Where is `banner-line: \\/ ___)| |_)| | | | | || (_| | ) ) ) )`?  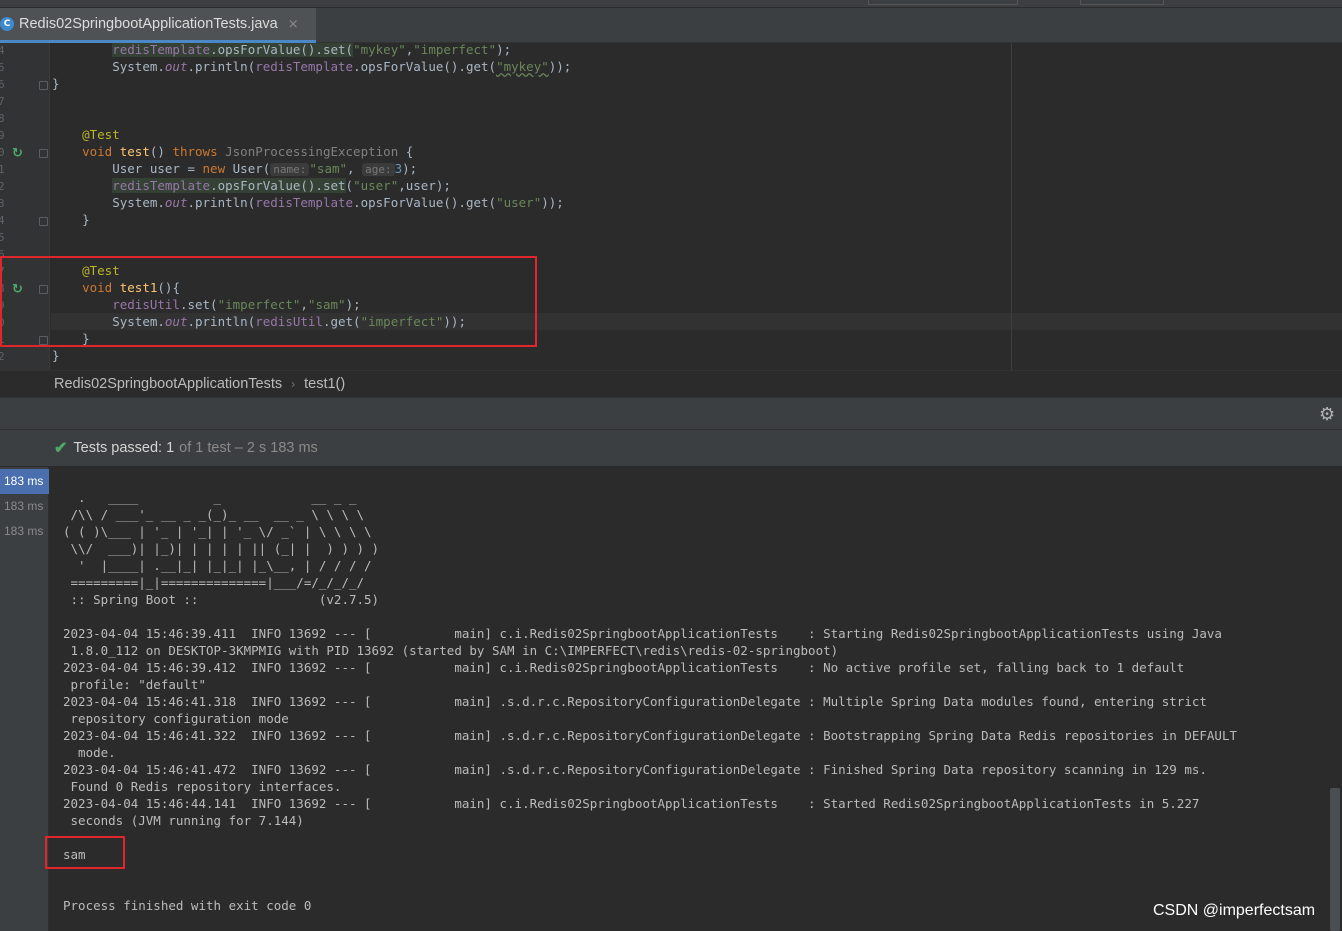
banner-line: \\/ ___)| |_)| | | | | || (_| | ) ) ) ) is located at coordinates (221, 548).